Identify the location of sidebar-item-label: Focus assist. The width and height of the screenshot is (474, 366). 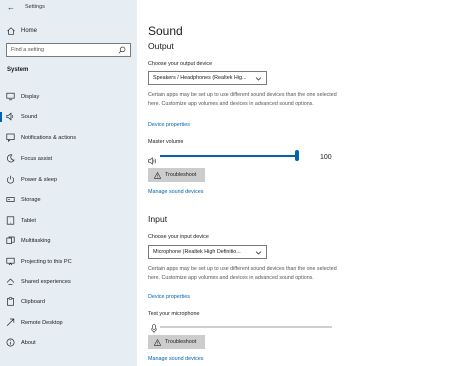
(37, 158).